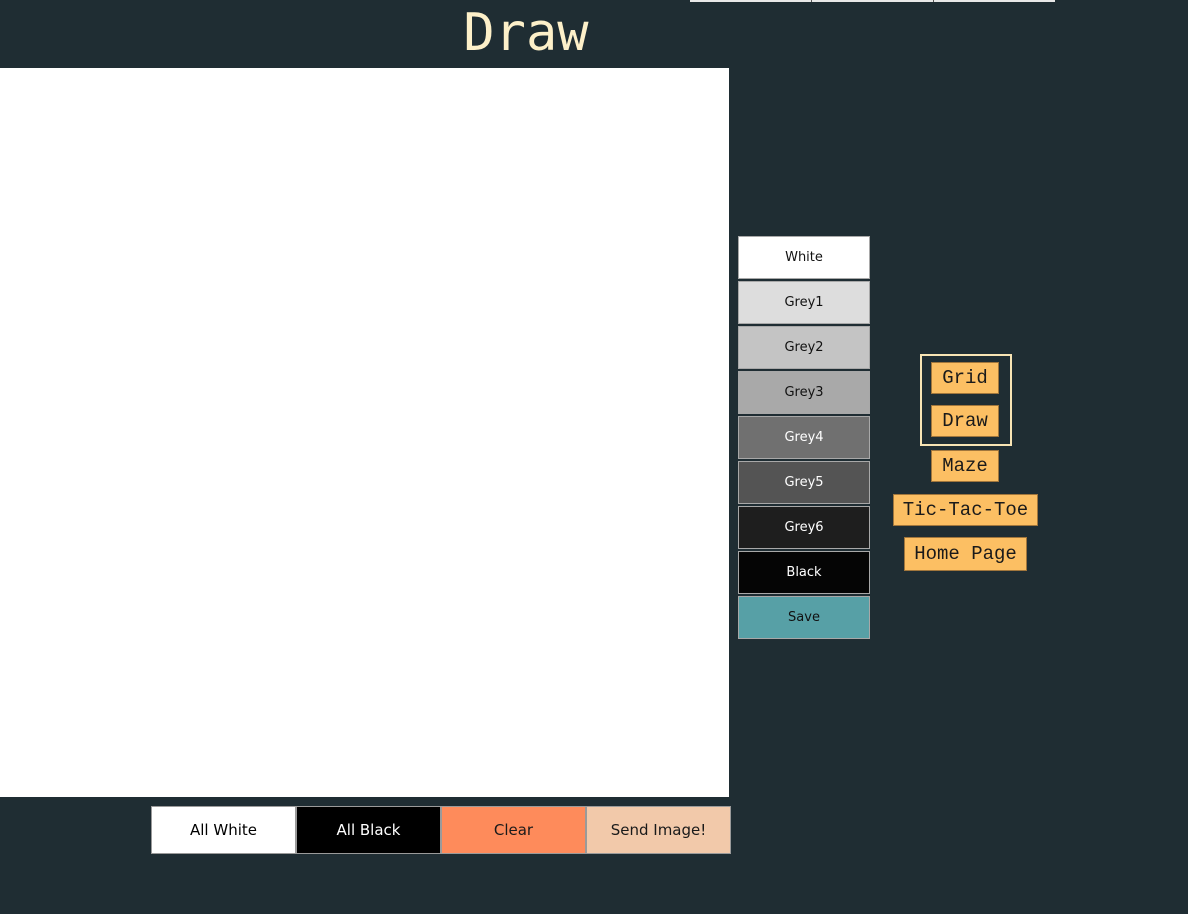  I want to click on nav-grid-button: Grid, so click(965, 378).